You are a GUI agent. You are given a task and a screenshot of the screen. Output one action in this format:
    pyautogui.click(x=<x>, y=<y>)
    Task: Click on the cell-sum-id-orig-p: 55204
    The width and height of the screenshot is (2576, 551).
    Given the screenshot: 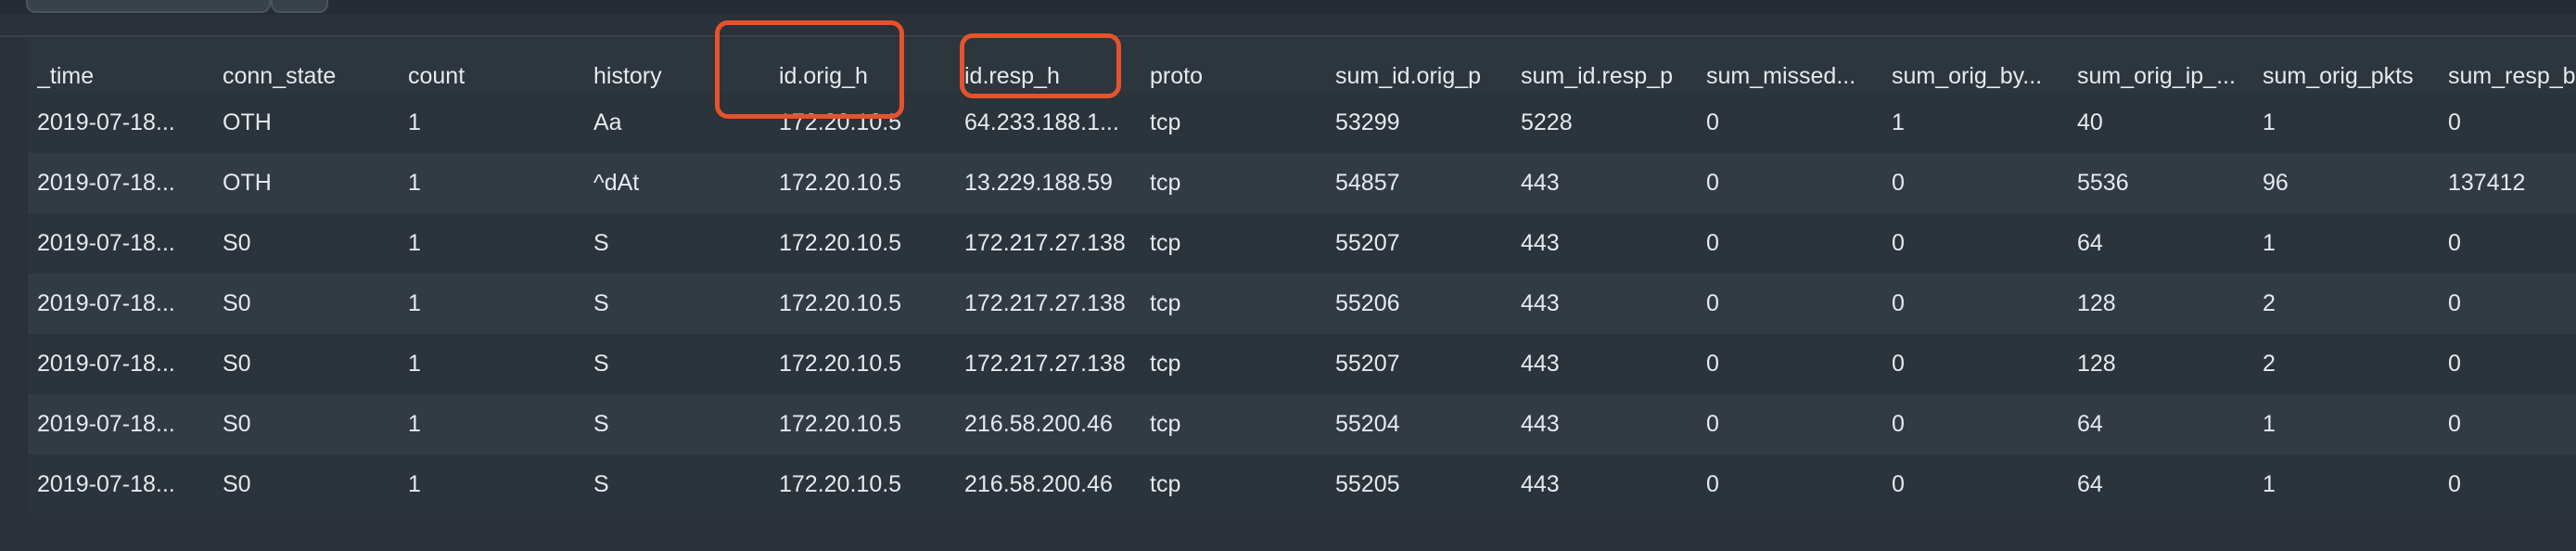 What is the action you would take?
    pyautogui.click(x=1367, y=424)
    